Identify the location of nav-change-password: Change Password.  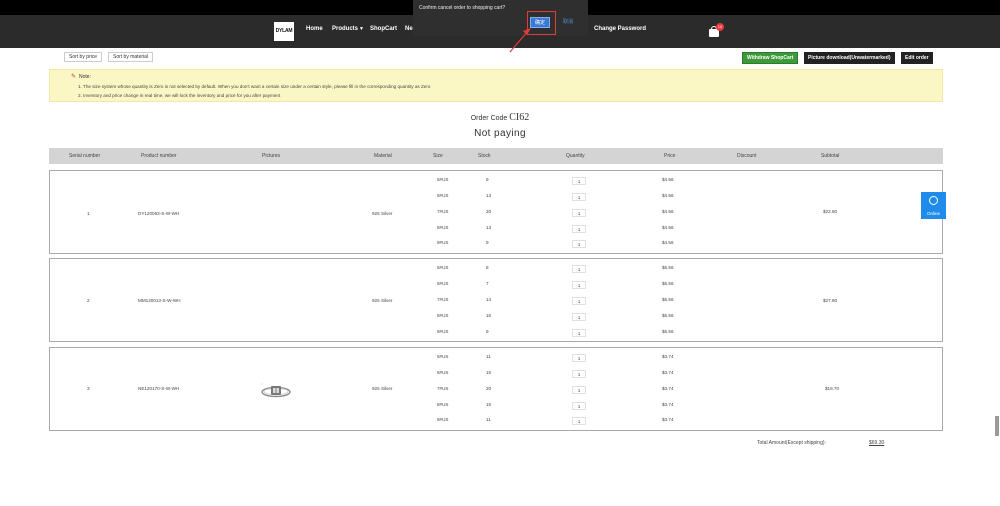
(620, 29).